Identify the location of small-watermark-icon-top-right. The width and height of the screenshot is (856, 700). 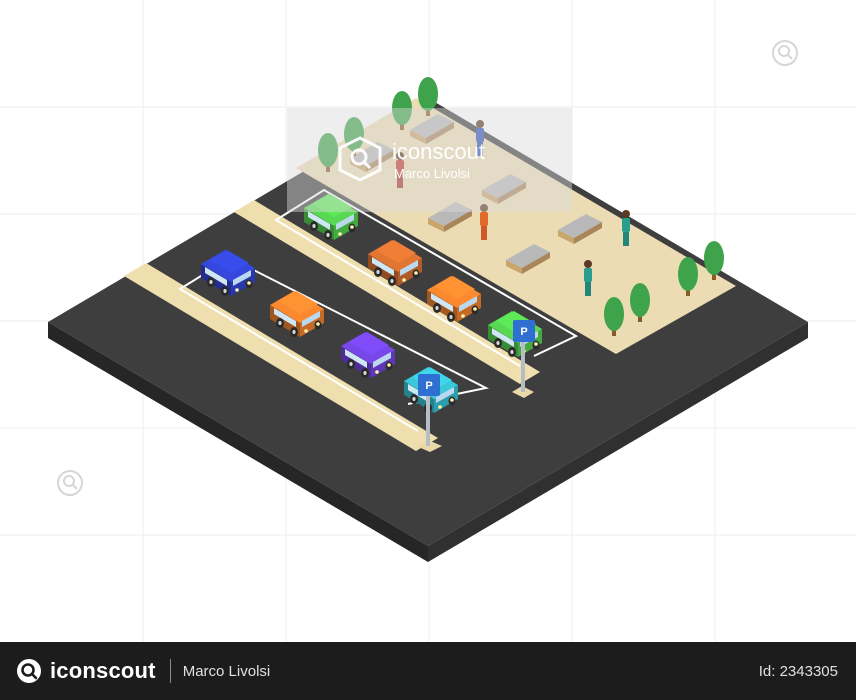
(785, 53).